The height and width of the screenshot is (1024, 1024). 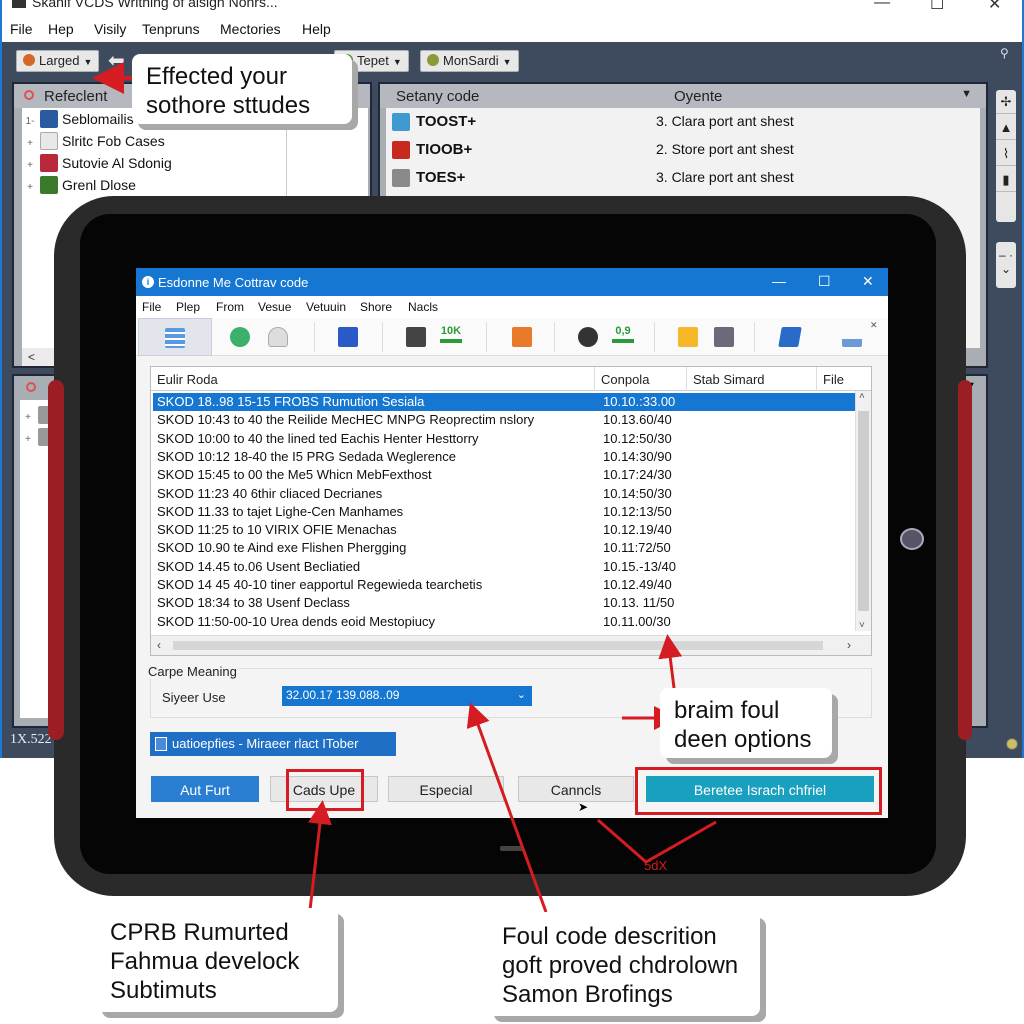 What do you see at coordinates (1004, 53) in the screenshot?
I see `pin-icon: ⚲` at bounding box center [1004, 53].